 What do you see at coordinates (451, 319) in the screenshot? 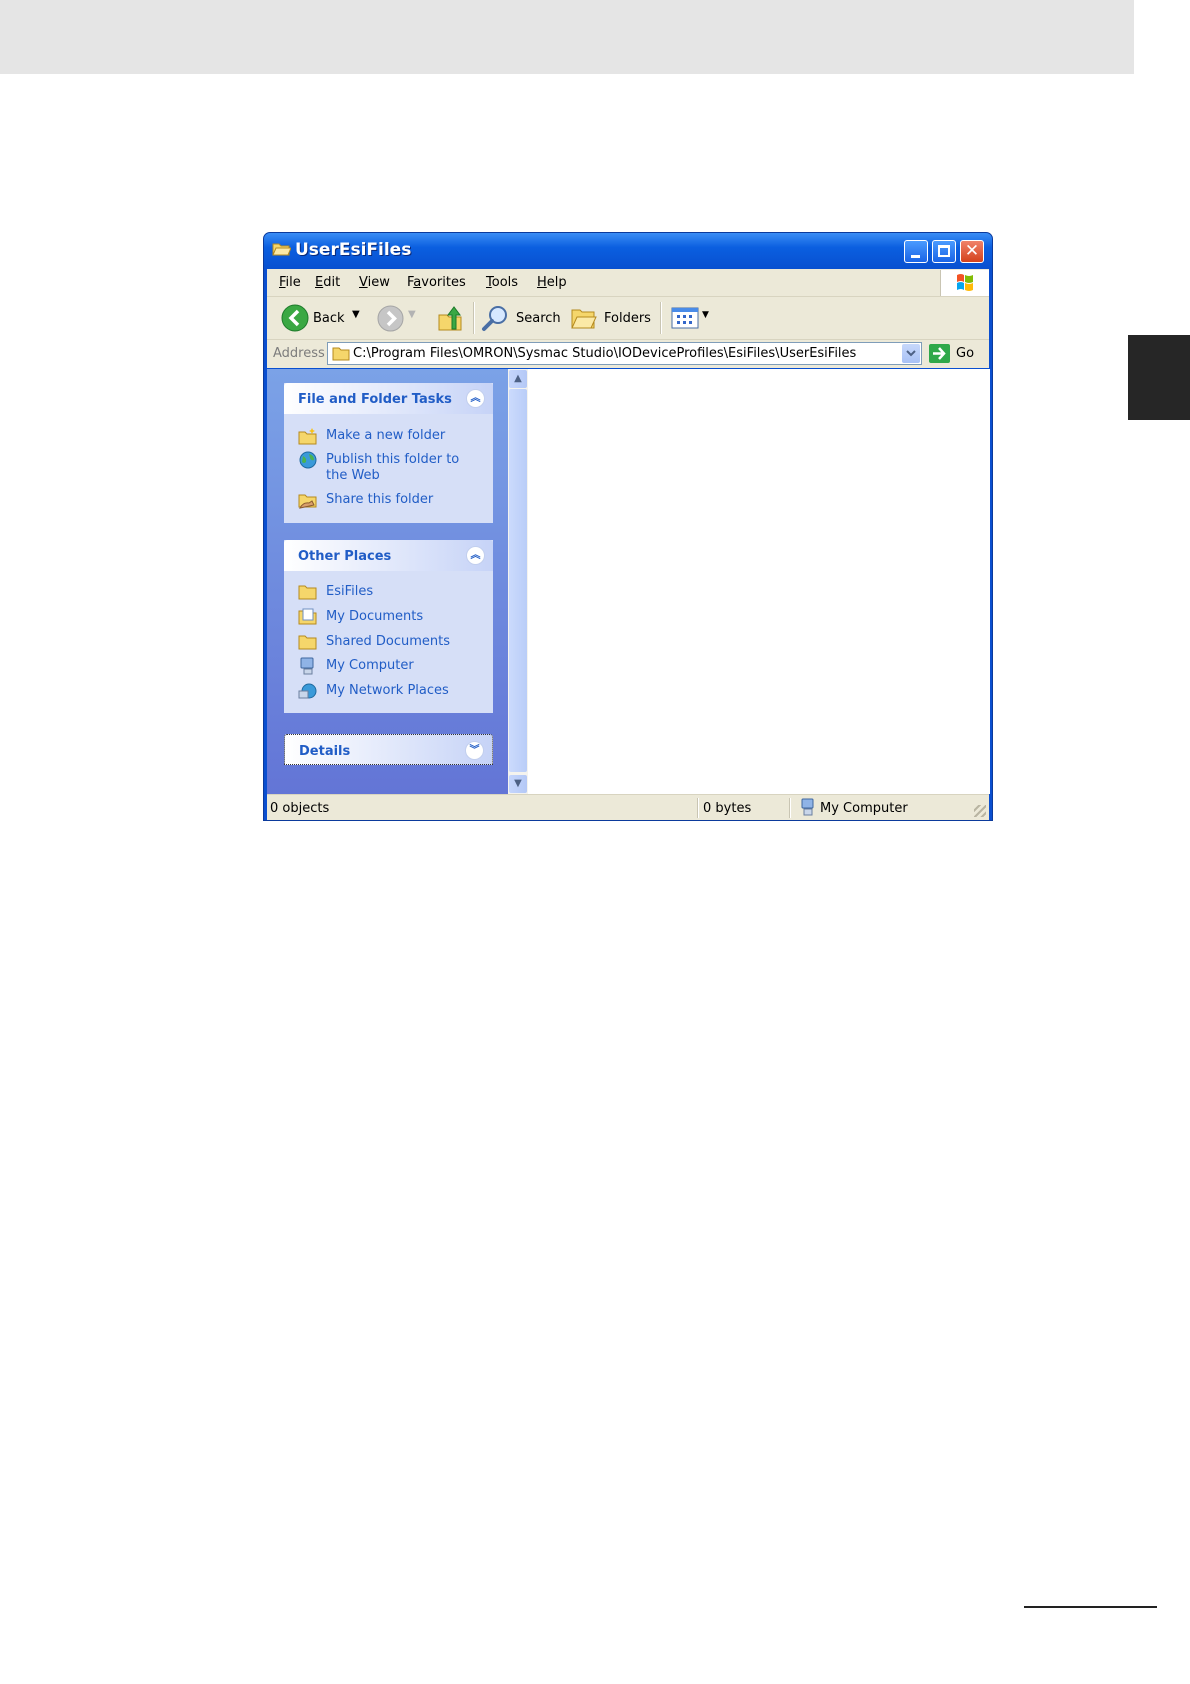
I see `up-folder-icon` at bounding box center [451, 319].